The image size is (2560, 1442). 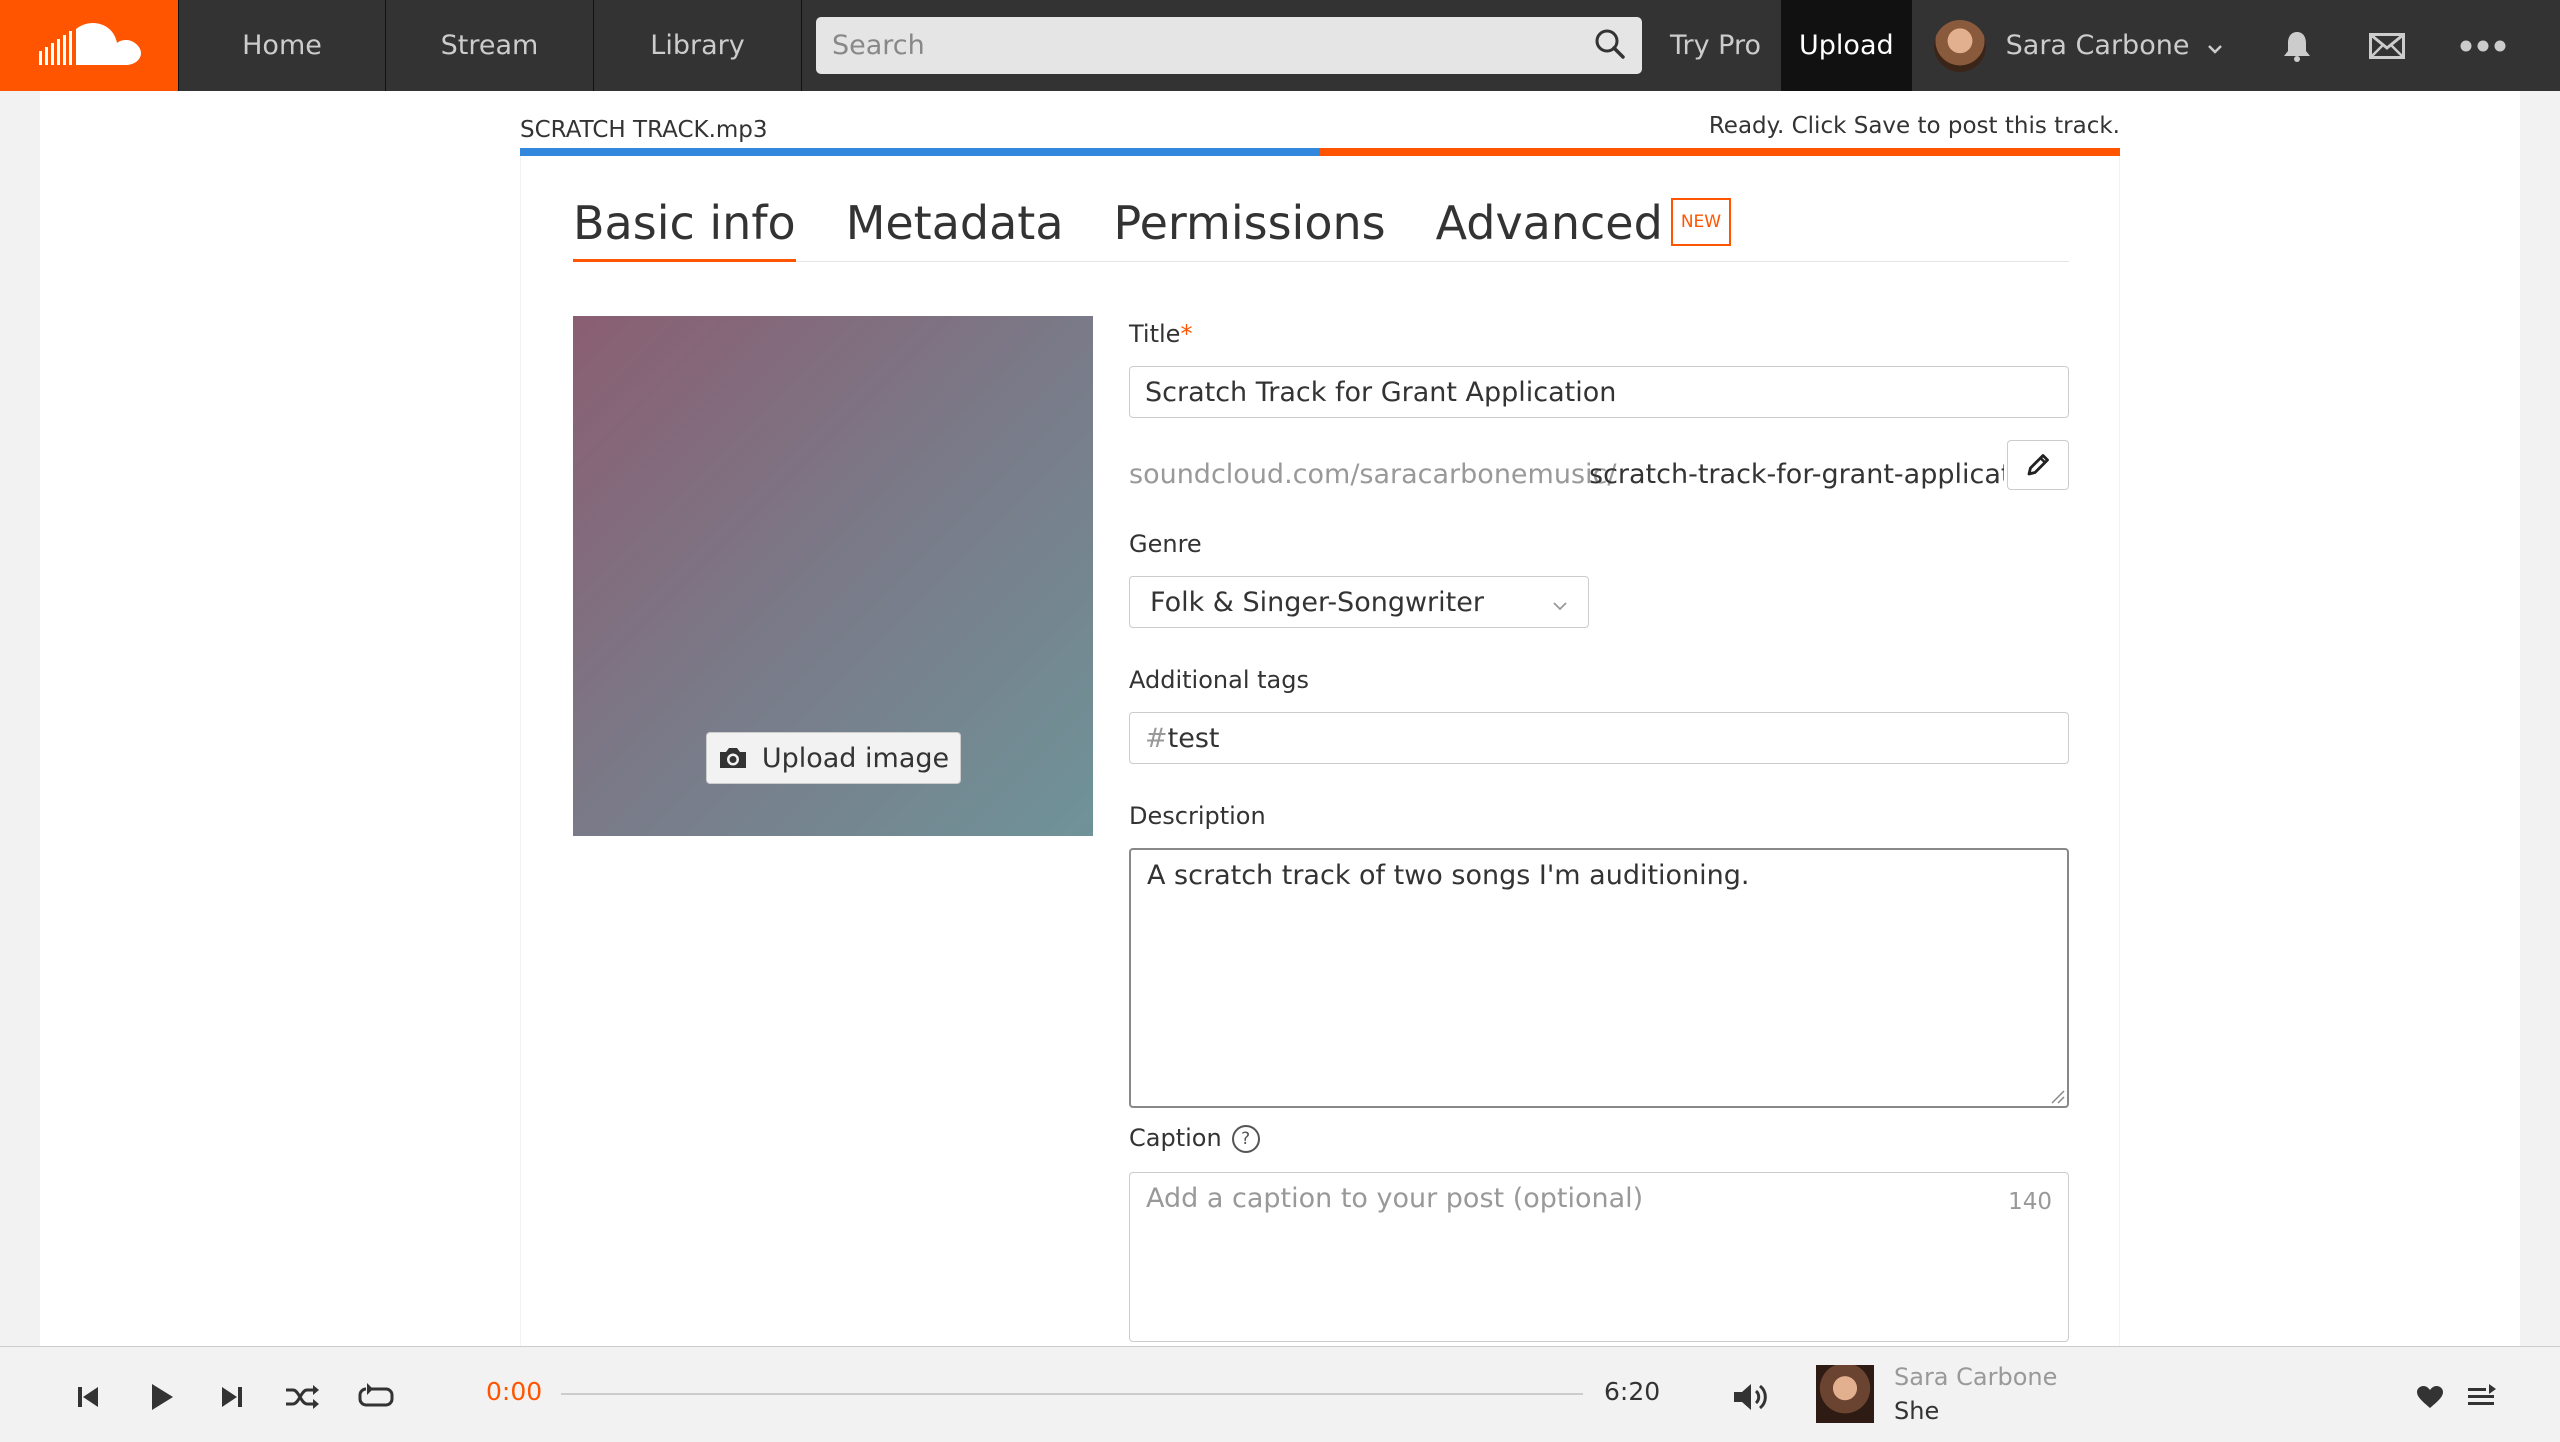 What do you see at coordinates (89, 45) in the screenshot?
I see `soundcloud-logo-icon` at bounding box center [89, 45].